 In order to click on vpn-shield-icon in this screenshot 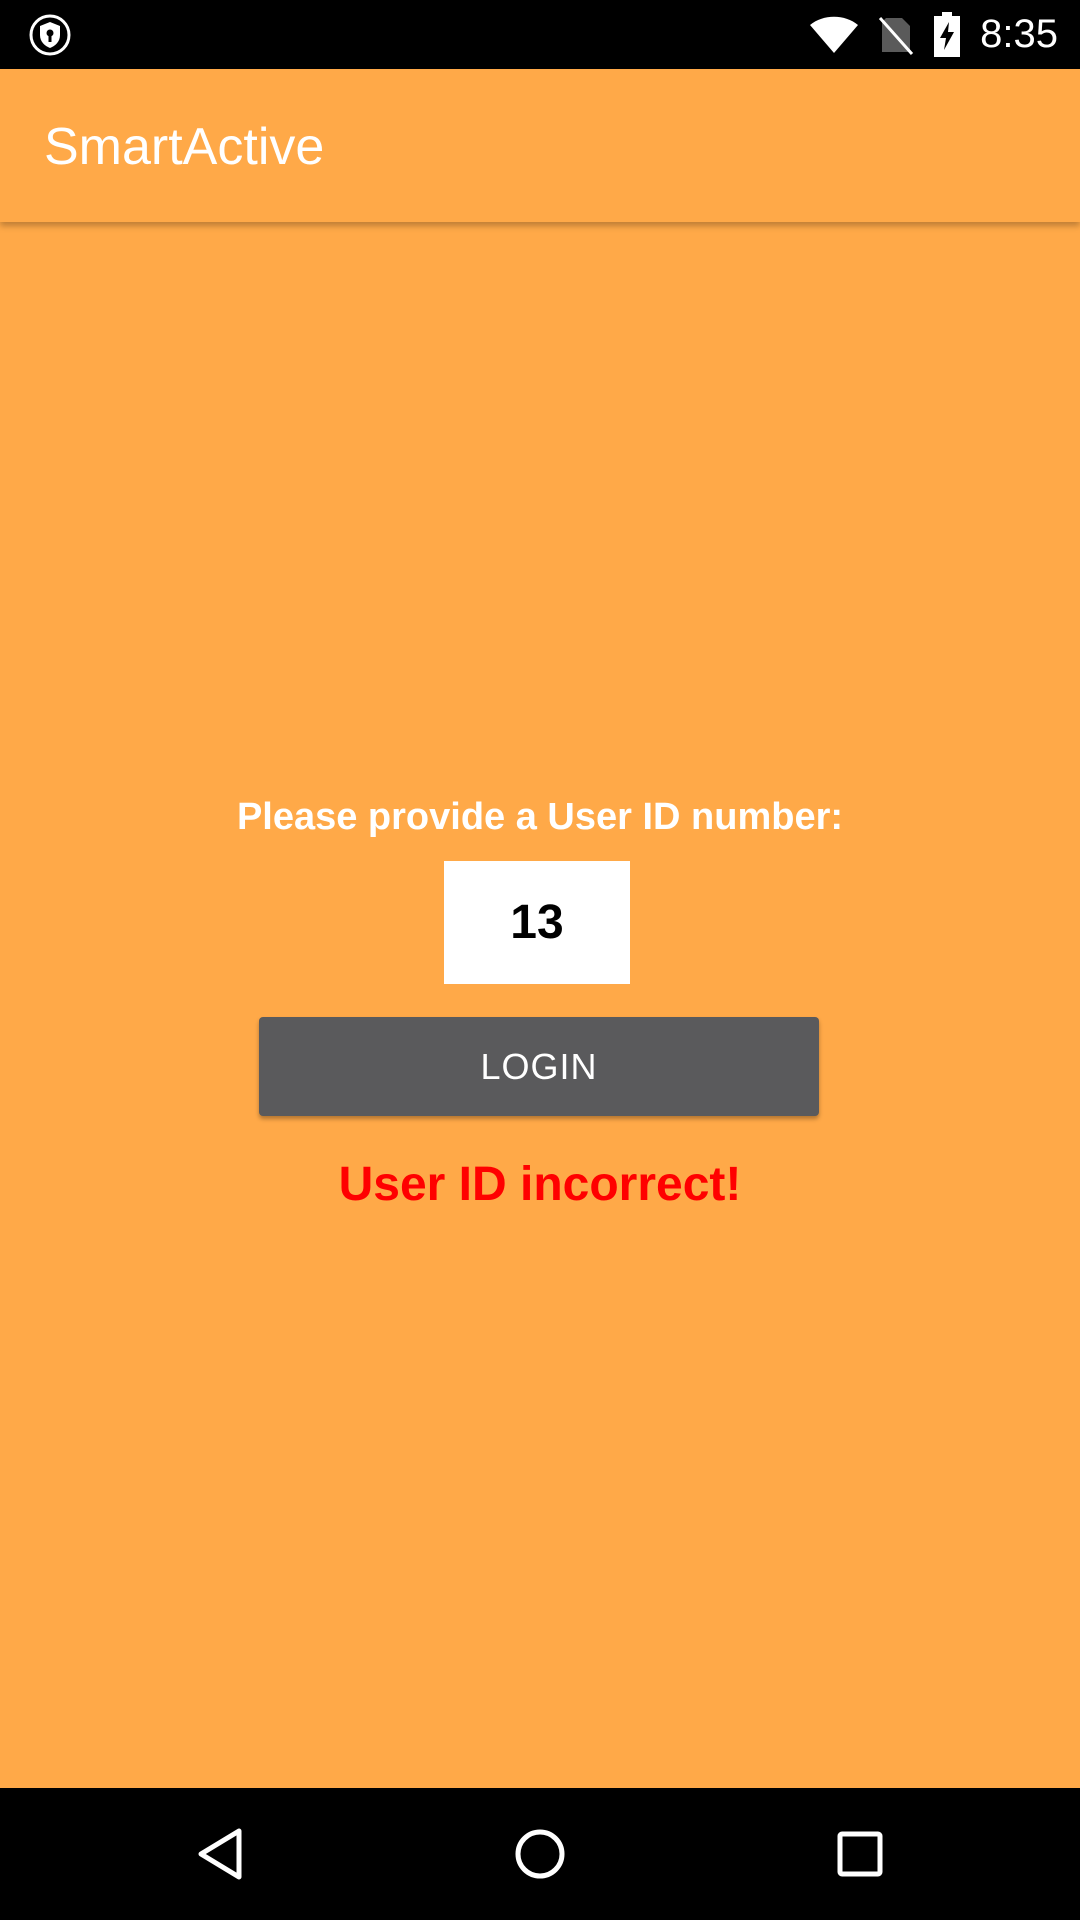, I will do `click(50, 35)`.